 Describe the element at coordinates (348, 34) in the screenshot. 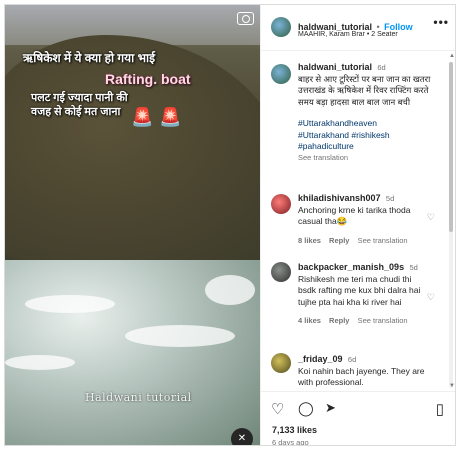

I see `header-audio: MAAHIR, Karam Brar • 2 Seater` at that location.